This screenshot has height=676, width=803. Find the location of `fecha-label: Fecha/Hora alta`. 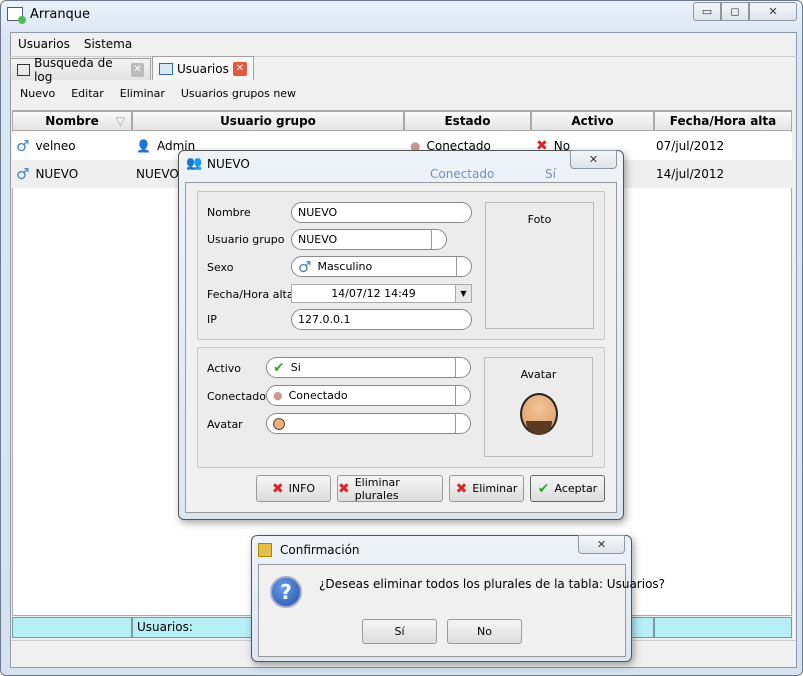

fecha-label: Fecha/Hora alta is located at coordinates (250, 294).